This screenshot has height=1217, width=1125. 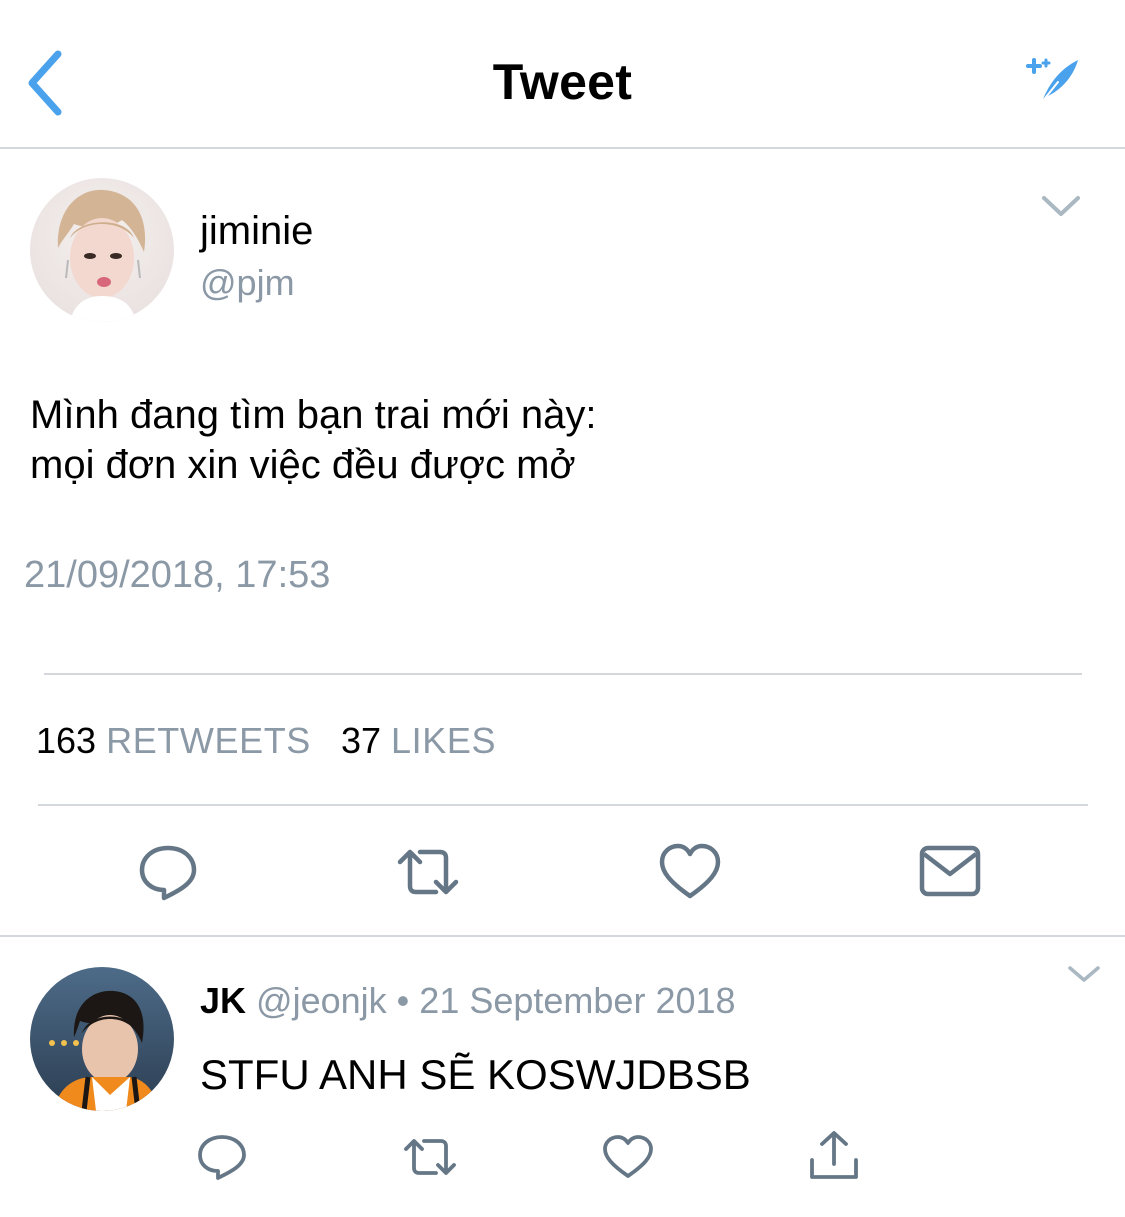 I want to click on reply-reply-button, so click(x=222, y=1157).